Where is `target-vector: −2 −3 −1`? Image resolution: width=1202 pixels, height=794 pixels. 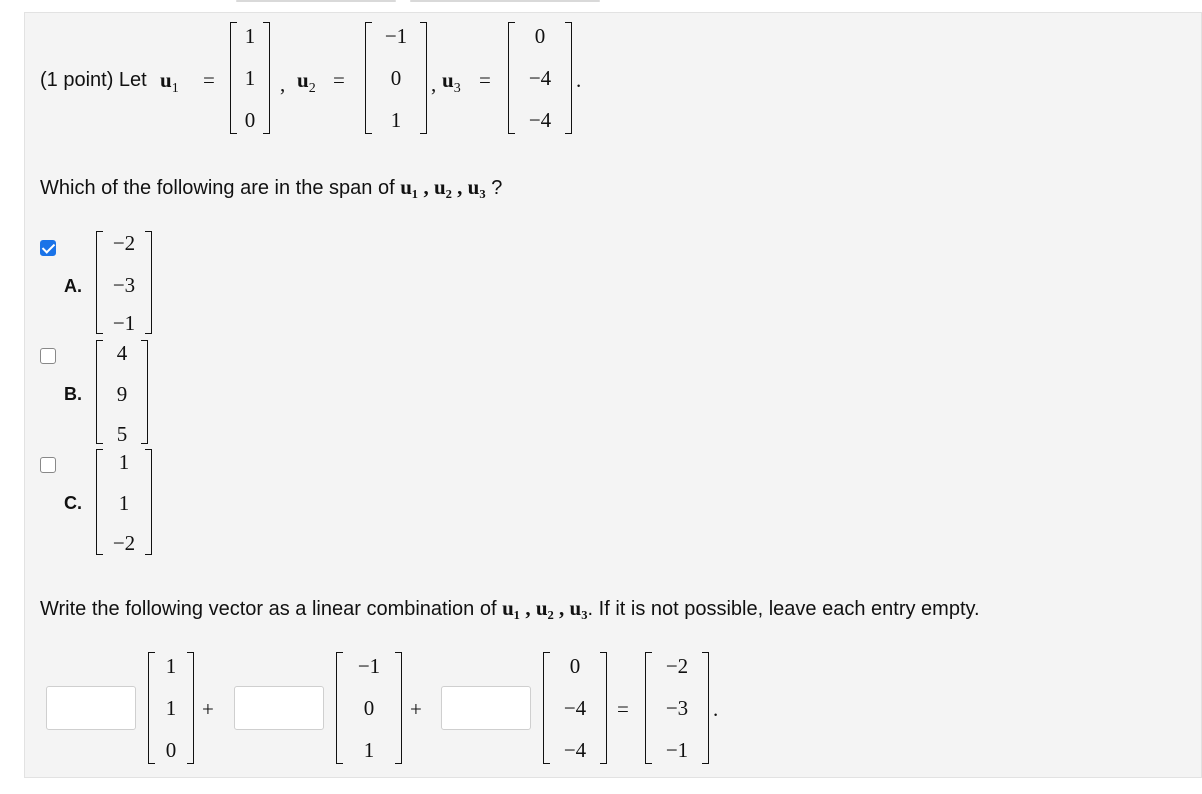
target-vector: −2 −3 −1 is located at coordinates (677, 708).